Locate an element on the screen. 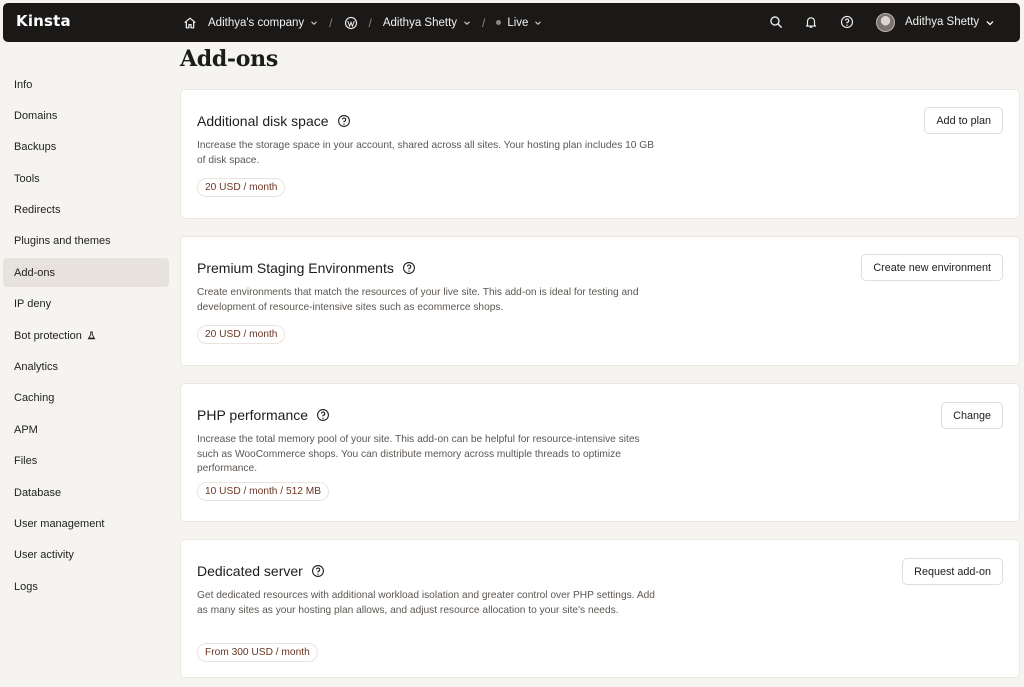  sidebar-item-analytics: Analytics is located at coordinates (86, 367).